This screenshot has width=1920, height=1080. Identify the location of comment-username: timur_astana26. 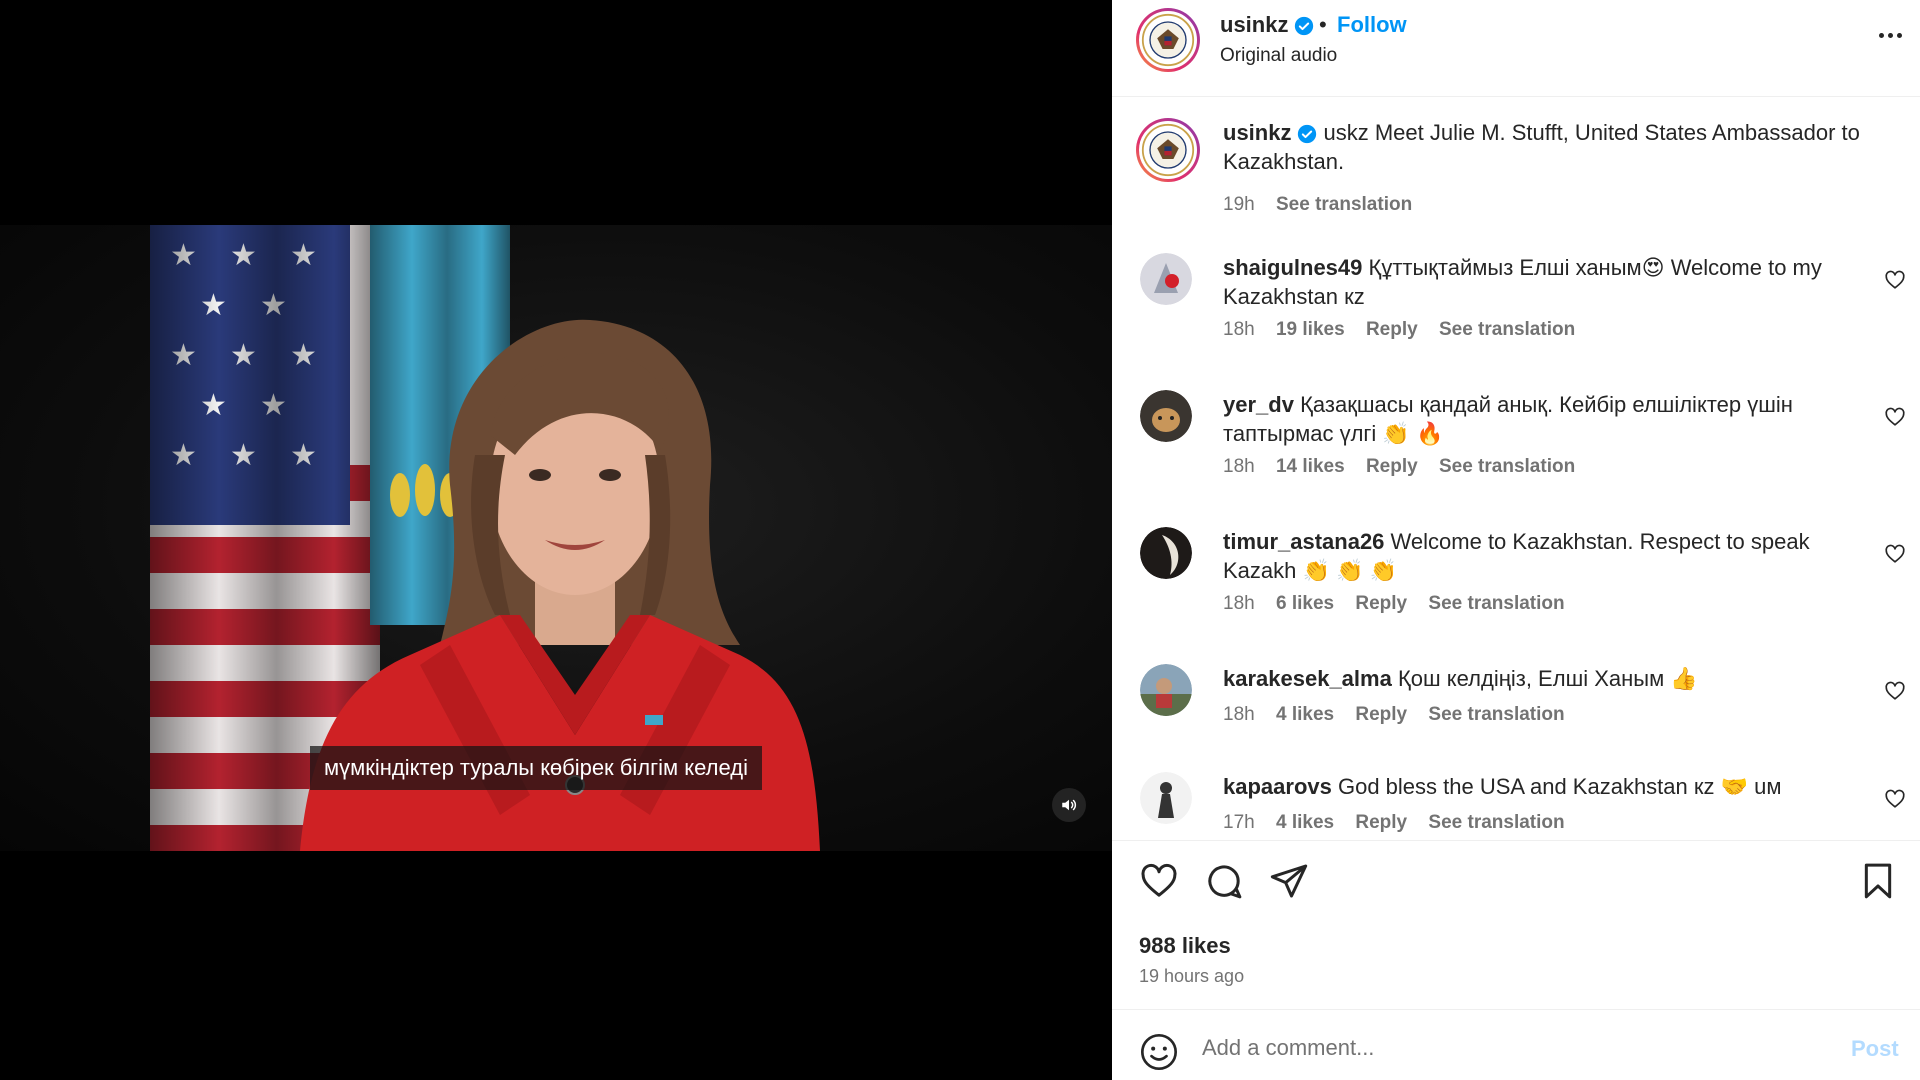
(1303, 541).